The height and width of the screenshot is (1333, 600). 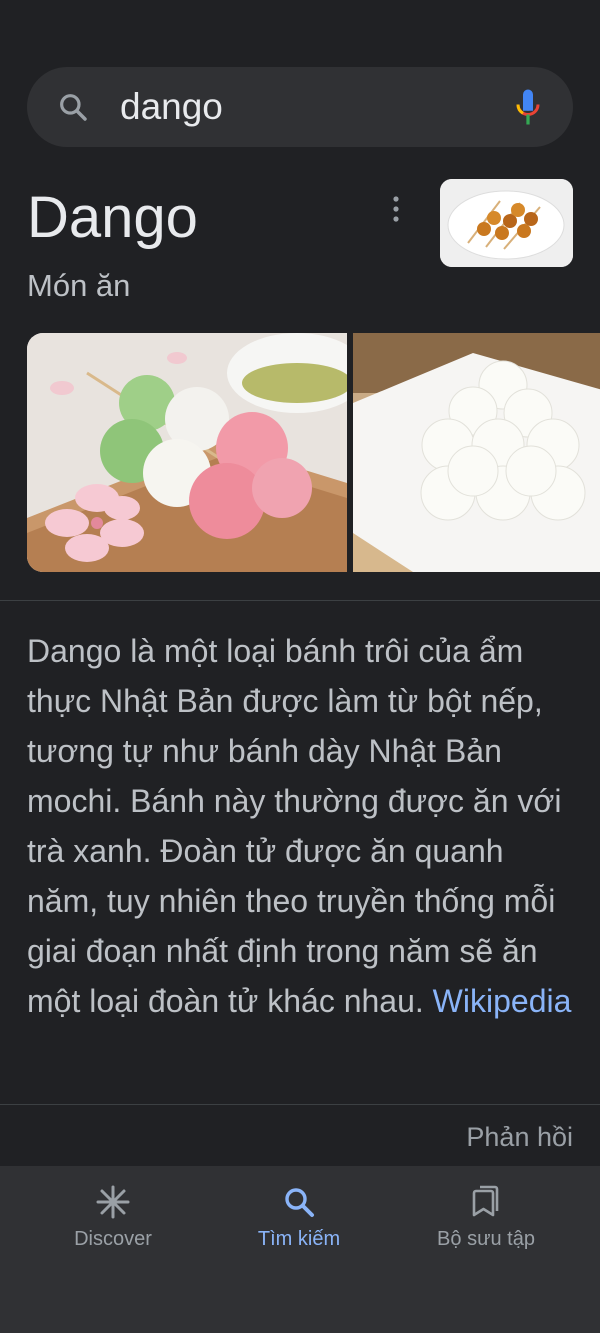 I want to click on asterisk-icon, so click(x=113, y=1202).